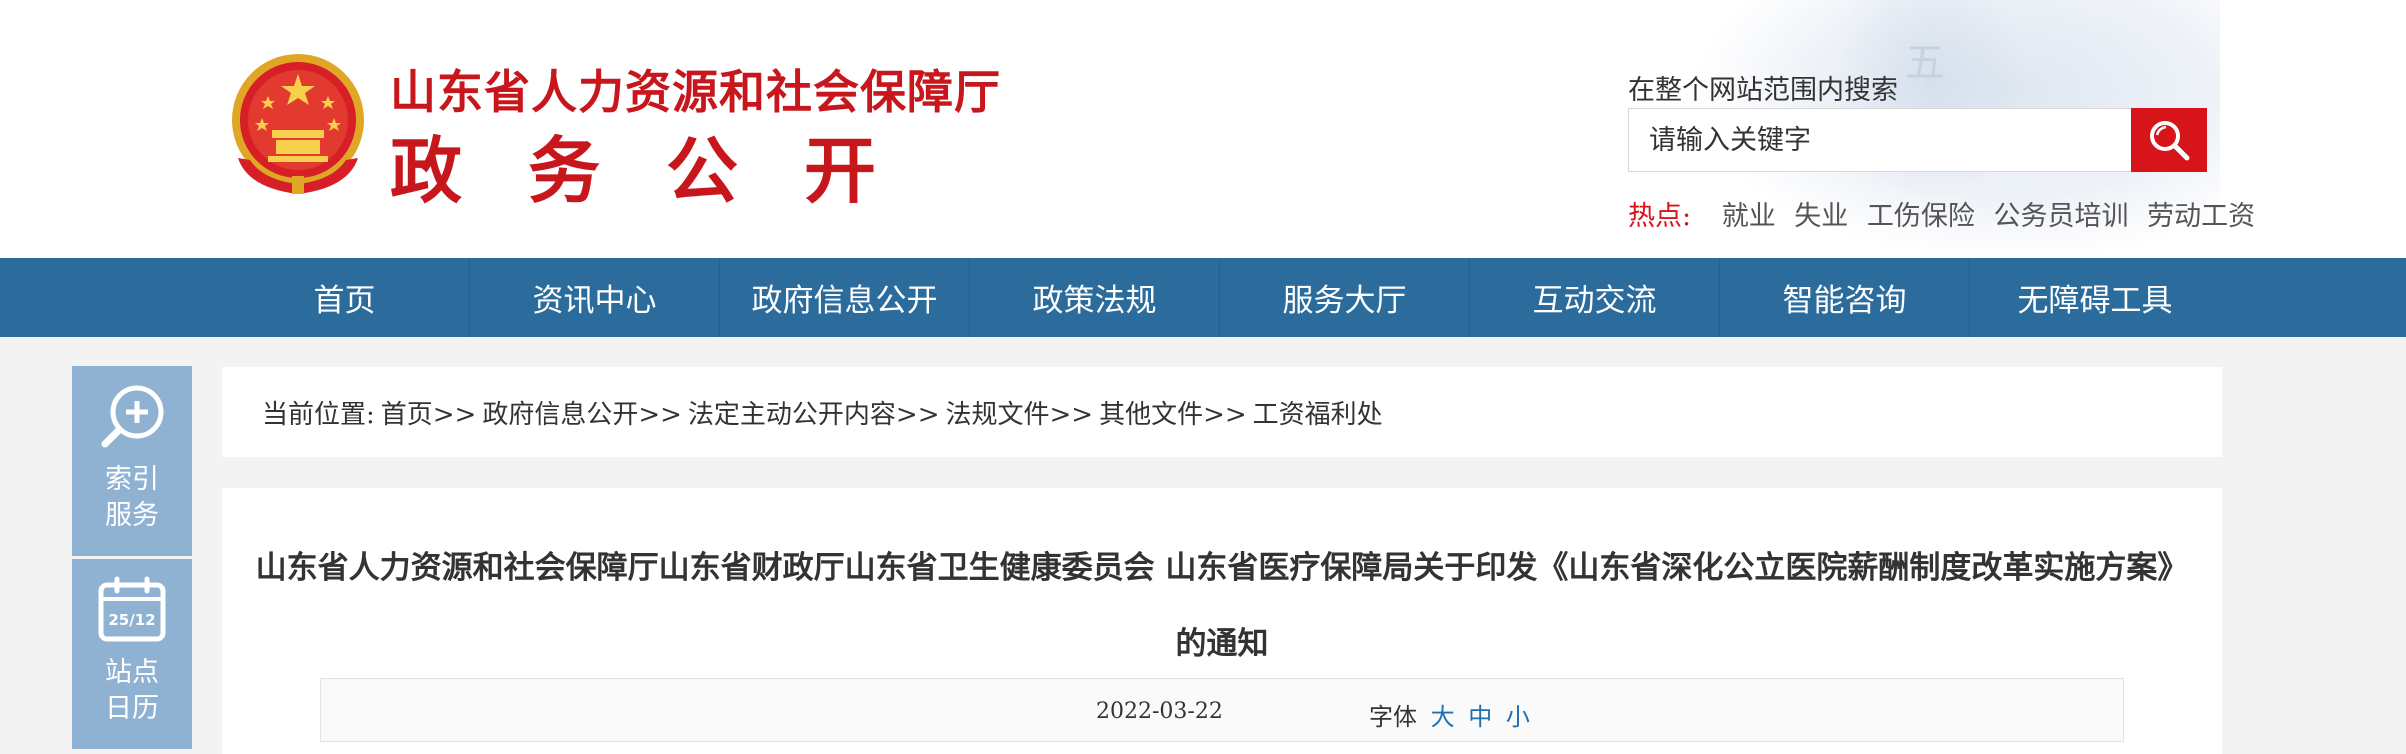 The width and height of the screenshot is (2406, 754). What do you see at coordinates (2095, 297) in the screenshot?
I see `nav-item-accessibility: 无障碍工具` at bounding box center [2095, 297].